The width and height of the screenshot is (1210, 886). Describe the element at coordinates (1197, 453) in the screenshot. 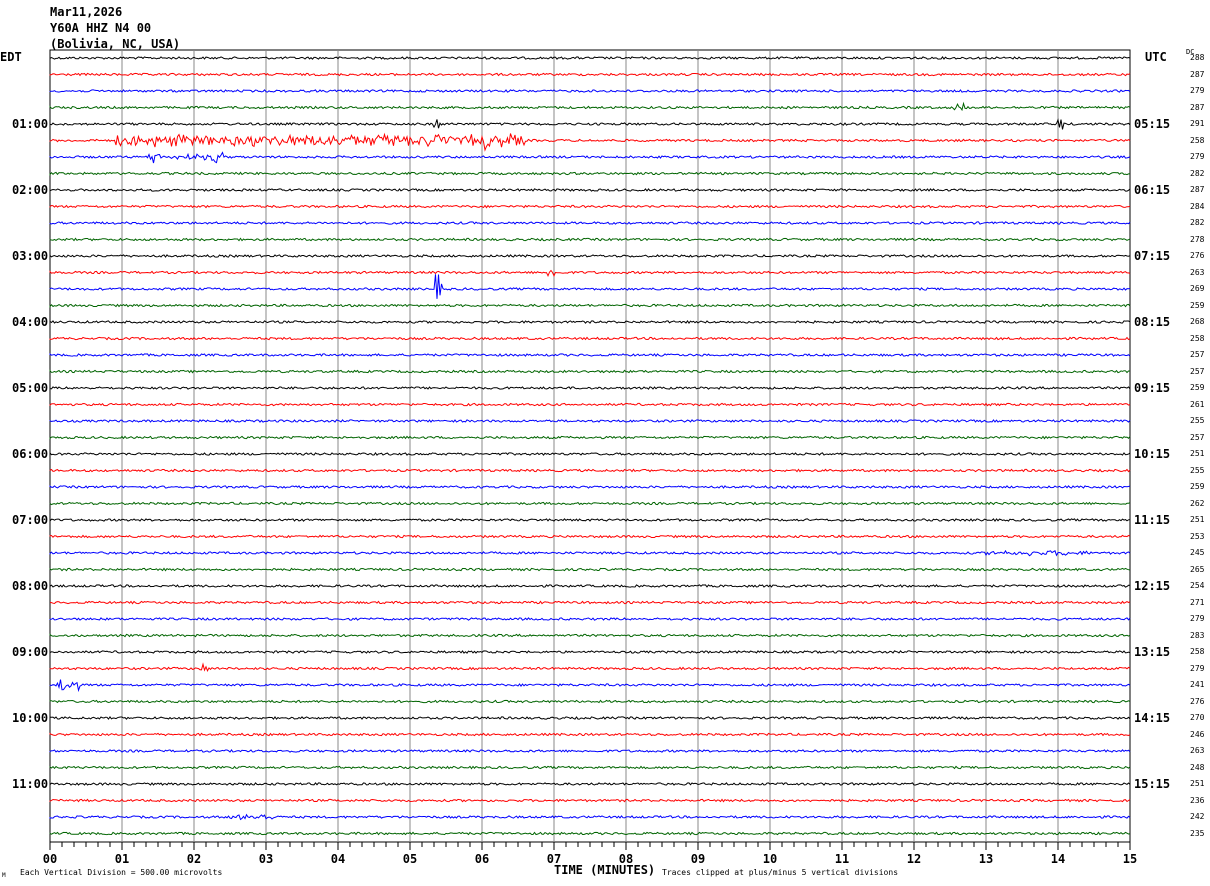

I see `dc-offset-label: 251` at that location.